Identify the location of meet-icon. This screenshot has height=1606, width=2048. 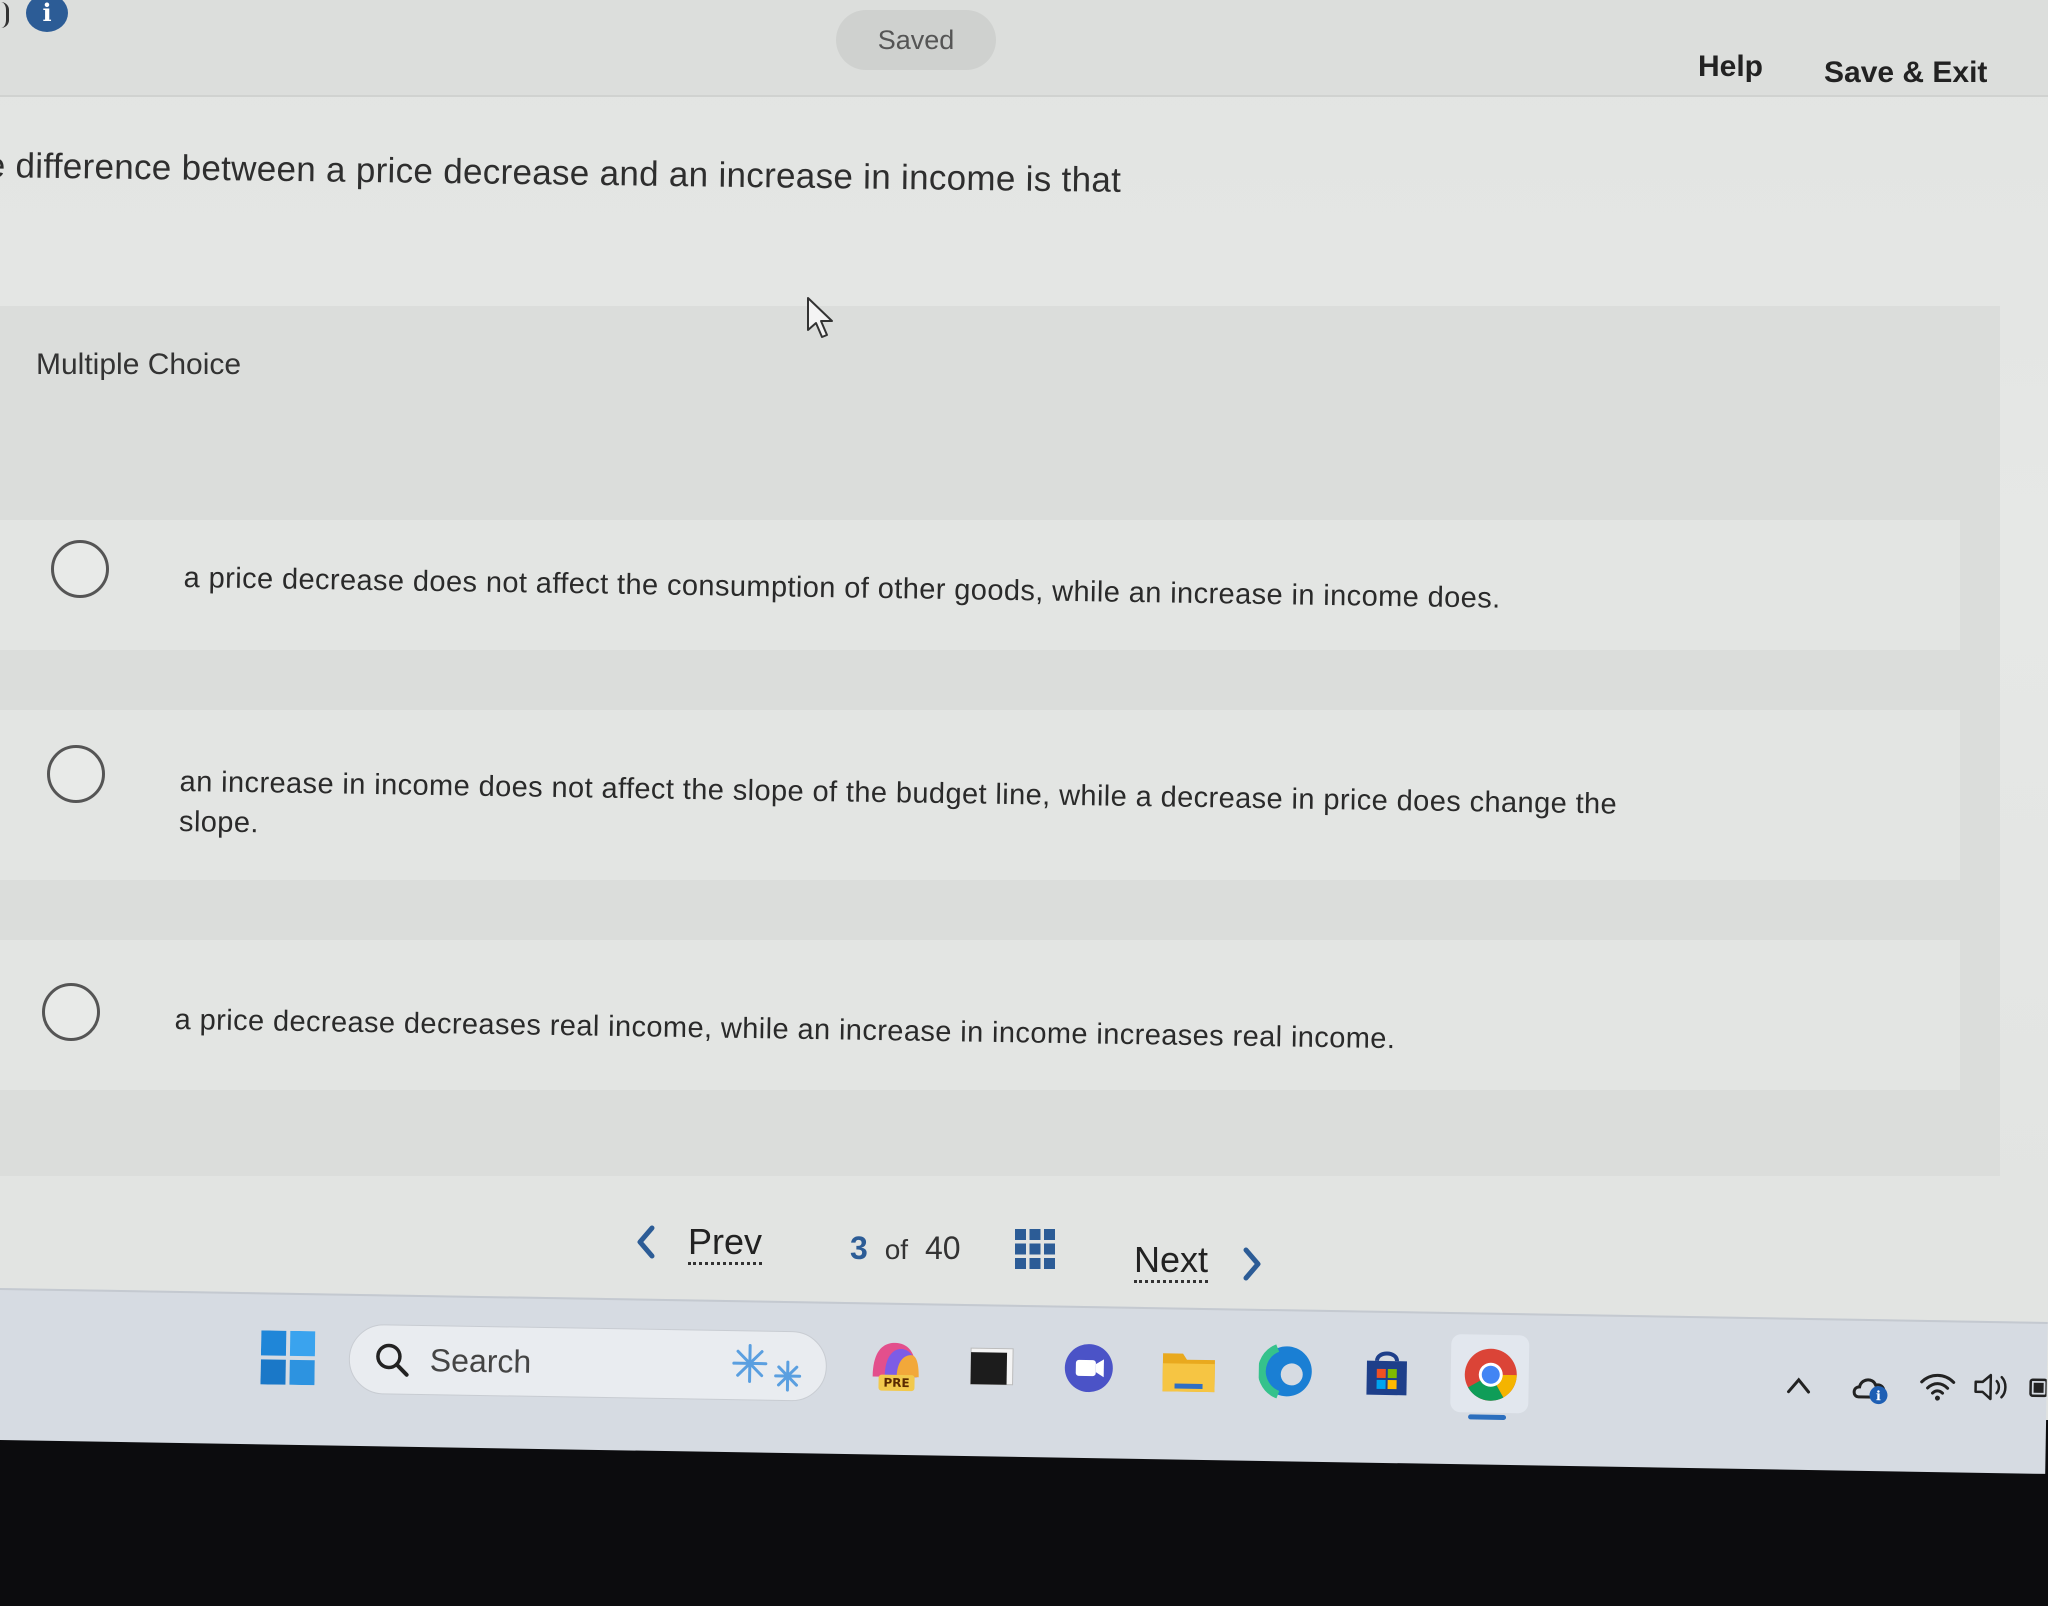
(1088, 1368).